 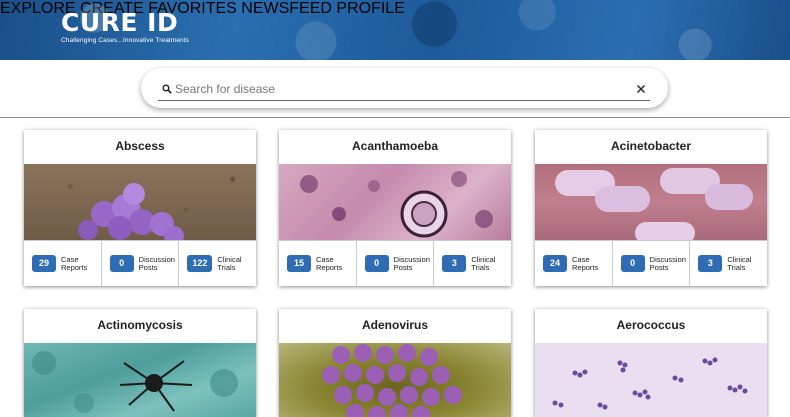 What do you see at coordinates (140, 325) in the screenshot?
I see `card-title: Actinomycosis` at bounding box center [140, 325].